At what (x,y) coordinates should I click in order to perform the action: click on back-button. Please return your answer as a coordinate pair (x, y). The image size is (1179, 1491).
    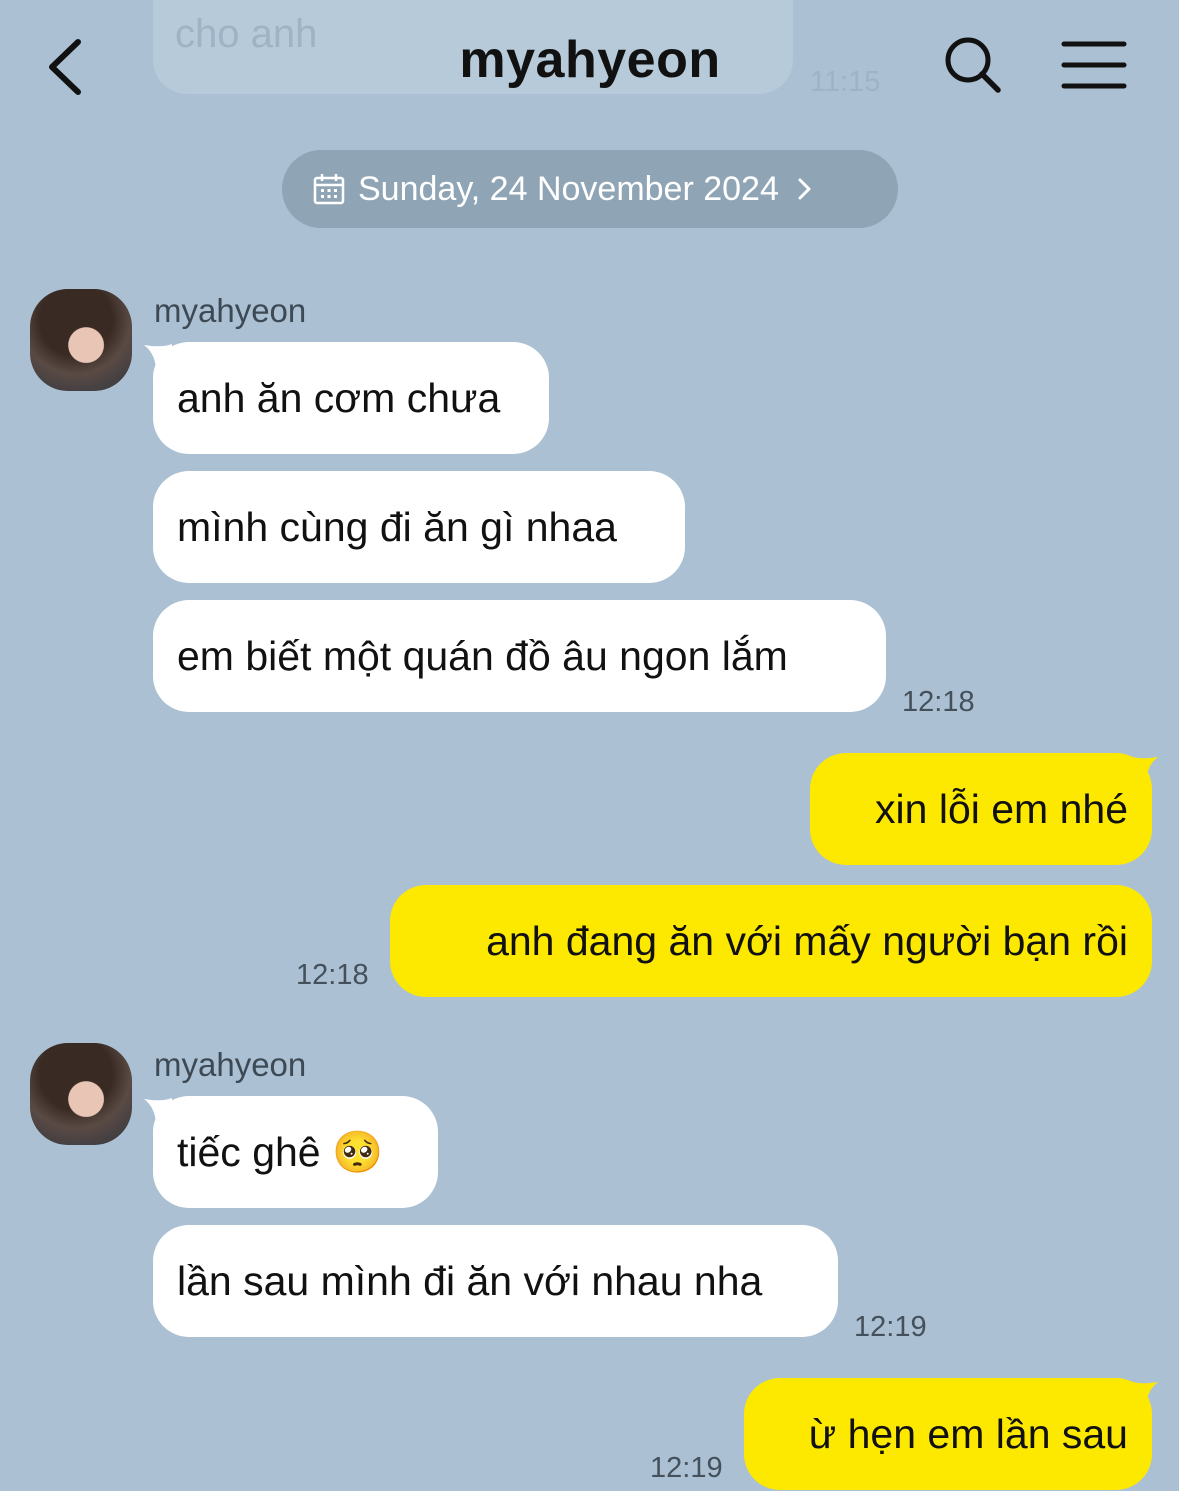
    Looking at the image, I should click on (68, 65).